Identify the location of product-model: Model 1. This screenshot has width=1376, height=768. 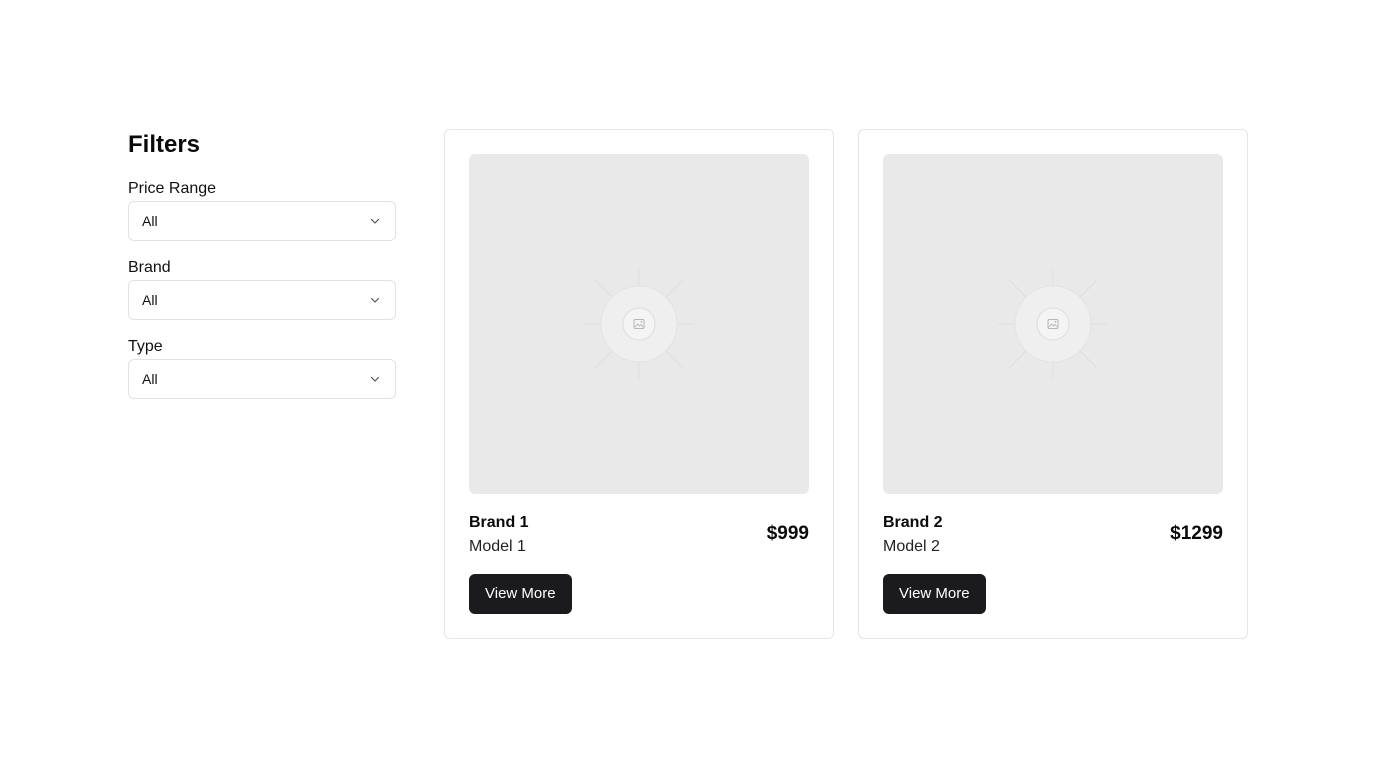
(497, 546).